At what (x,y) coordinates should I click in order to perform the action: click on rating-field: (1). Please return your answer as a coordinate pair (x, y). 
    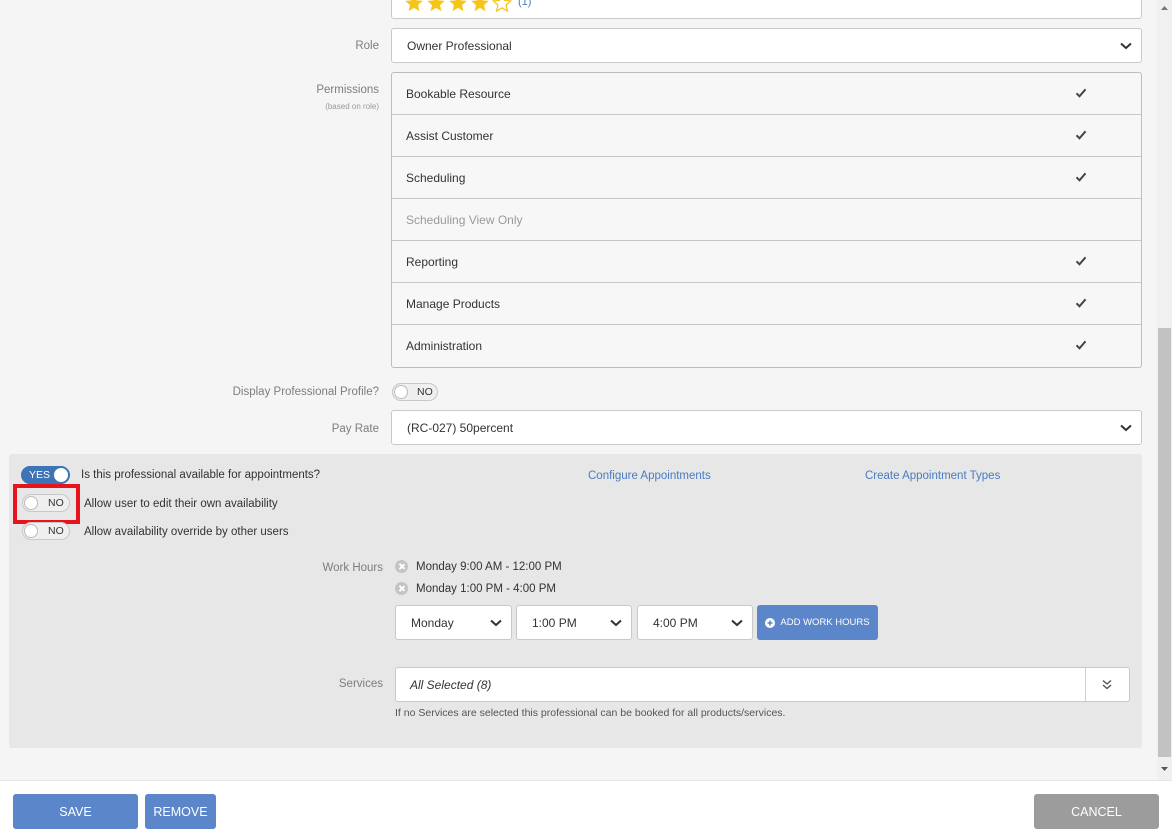
    Looking at the image, I should click on (766, 9).